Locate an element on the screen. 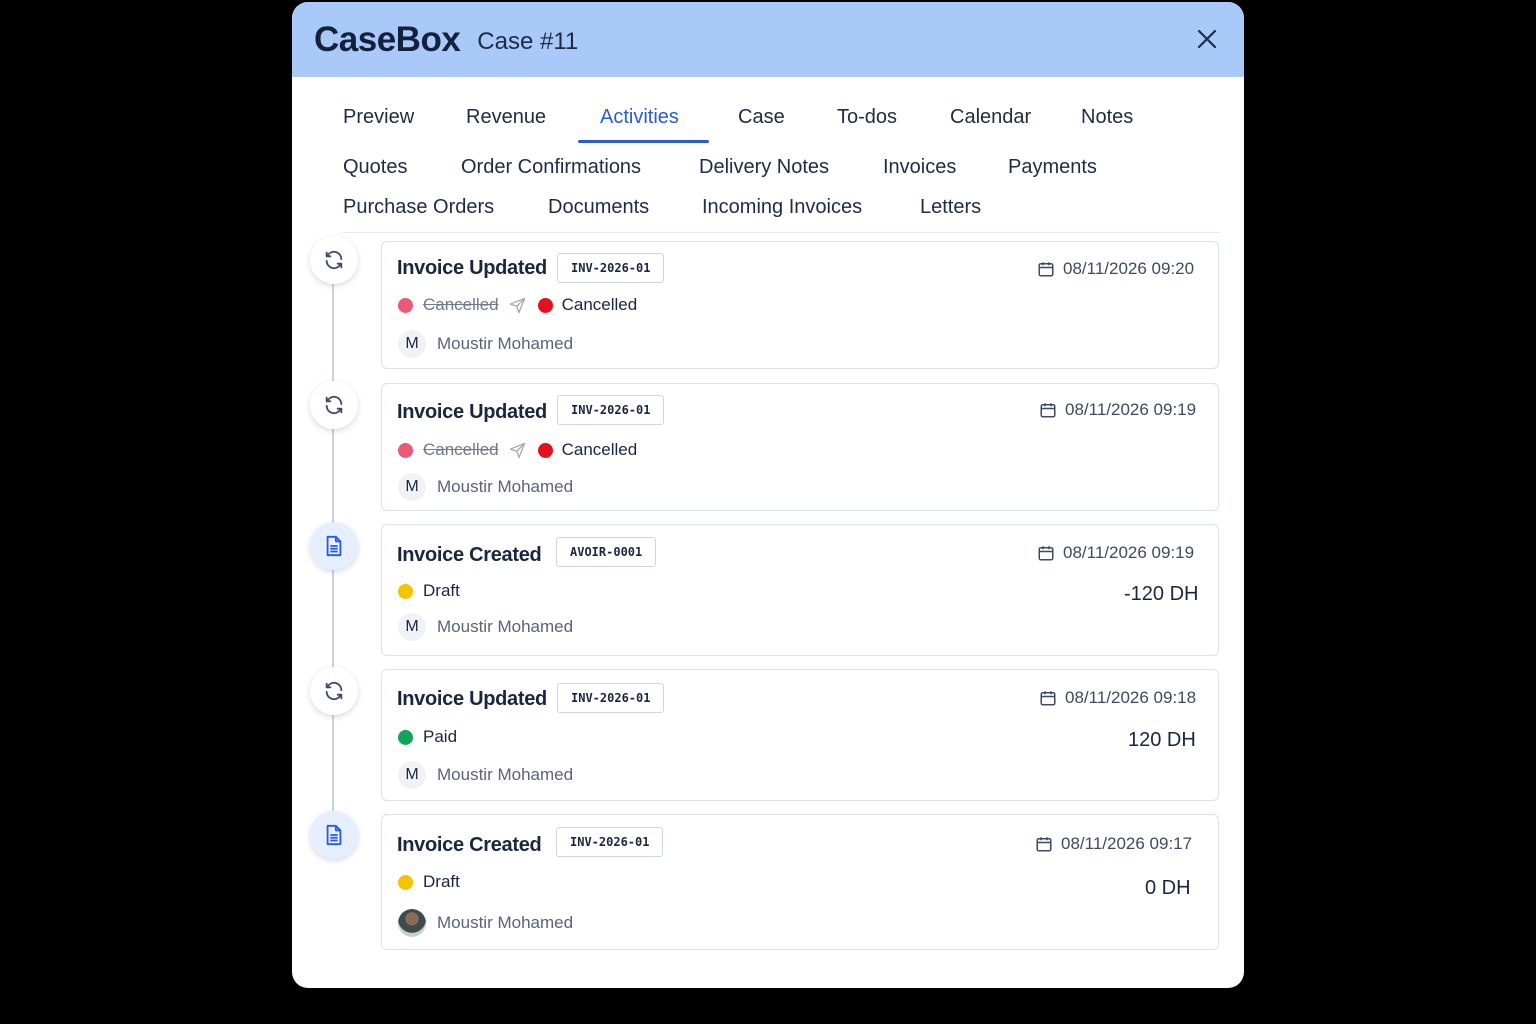  activity-amount: 120 DH is located at coordinates (1162, 740).